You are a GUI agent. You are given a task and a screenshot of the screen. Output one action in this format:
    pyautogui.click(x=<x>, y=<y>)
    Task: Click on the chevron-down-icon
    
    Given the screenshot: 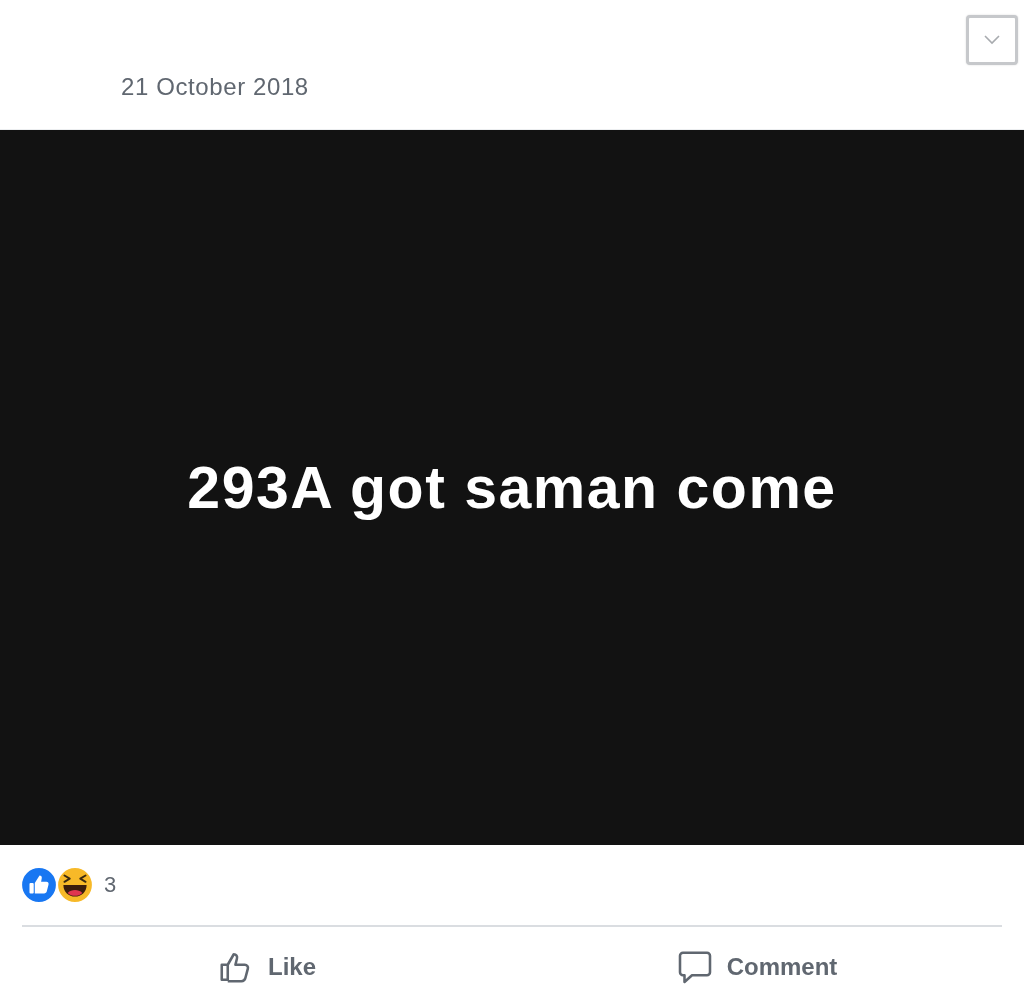 What is the action you would take?
    pyautogui.click(x=992, y=40)
    